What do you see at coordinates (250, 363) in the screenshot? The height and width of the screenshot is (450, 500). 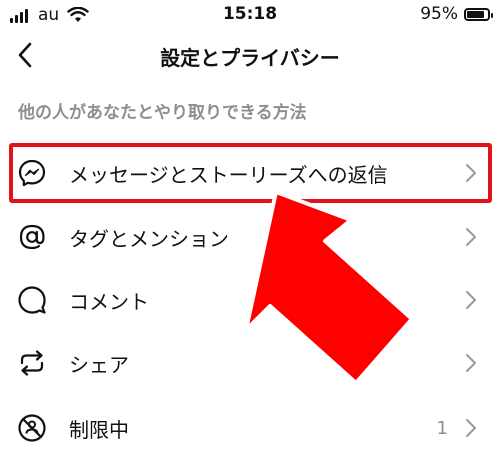 I see `settings-row-share: シェア` at bounding box center [250, 363].